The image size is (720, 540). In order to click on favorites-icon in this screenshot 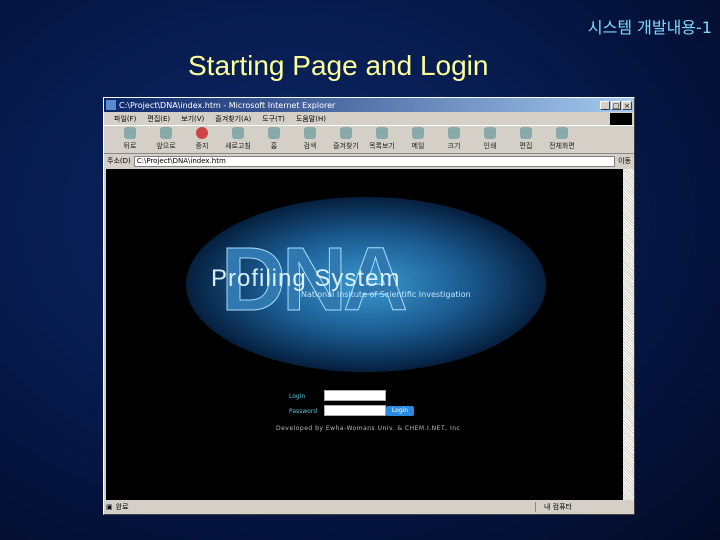, I will do `click(346, 133)`.